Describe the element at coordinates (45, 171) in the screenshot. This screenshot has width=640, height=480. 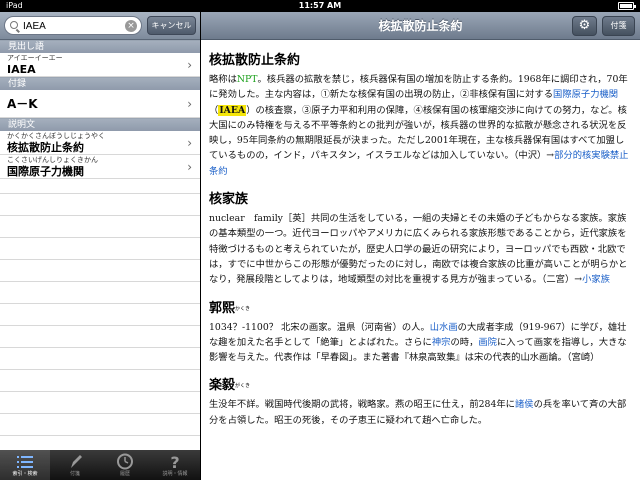
I see `item-headword: 国際原子力機関` at that location.